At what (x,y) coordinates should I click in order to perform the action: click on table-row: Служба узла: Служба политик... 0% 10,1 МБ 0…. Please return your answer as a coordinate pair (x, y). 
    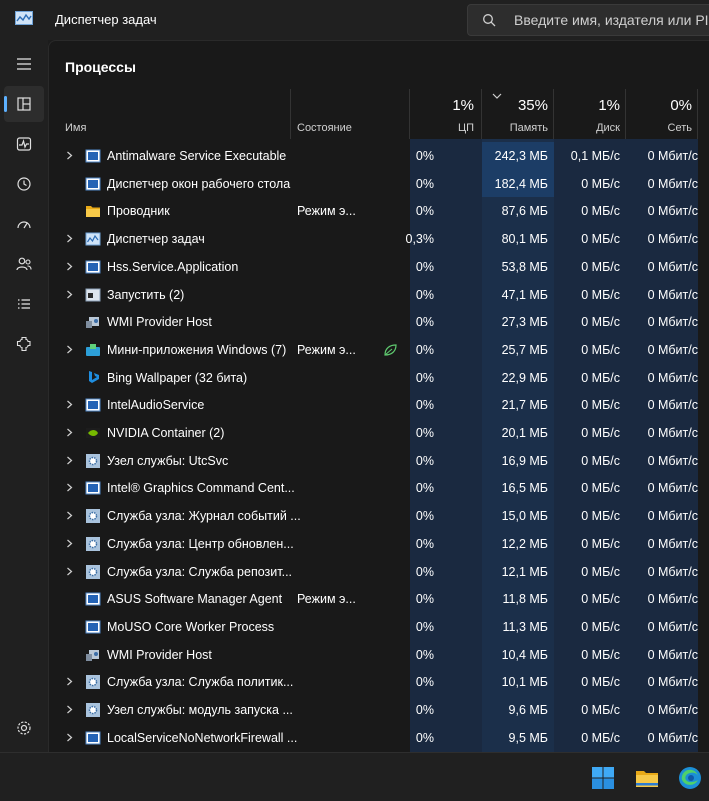
    Looking at the image, I should click on (379, 682).